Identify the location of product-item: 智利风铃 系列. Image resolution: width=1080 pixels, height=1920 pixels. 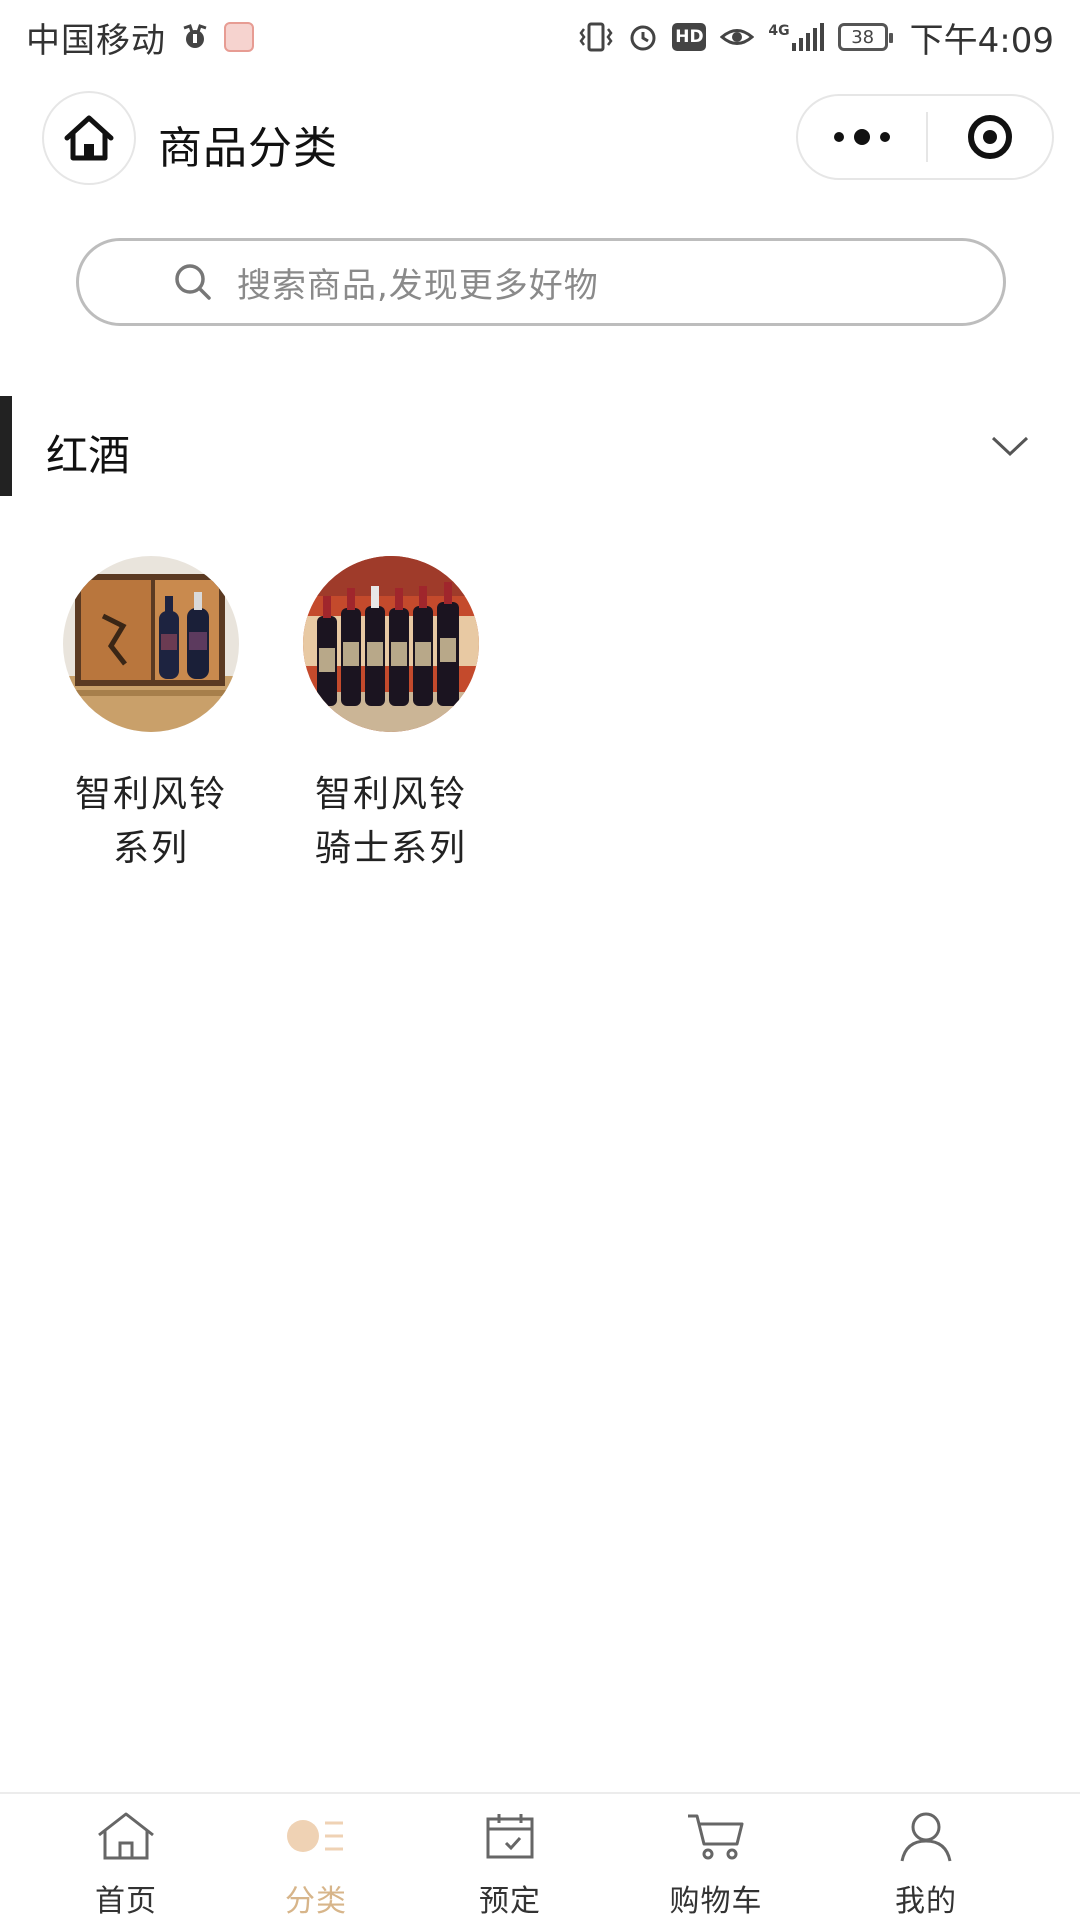
(151, 716).